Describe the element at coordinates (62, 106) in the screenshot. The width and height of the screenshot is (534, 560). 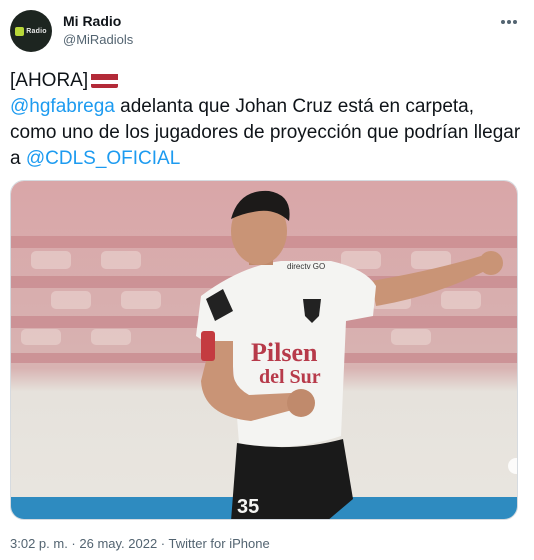
I see `mention-hgfabrega: @hgfabrega` at that location.